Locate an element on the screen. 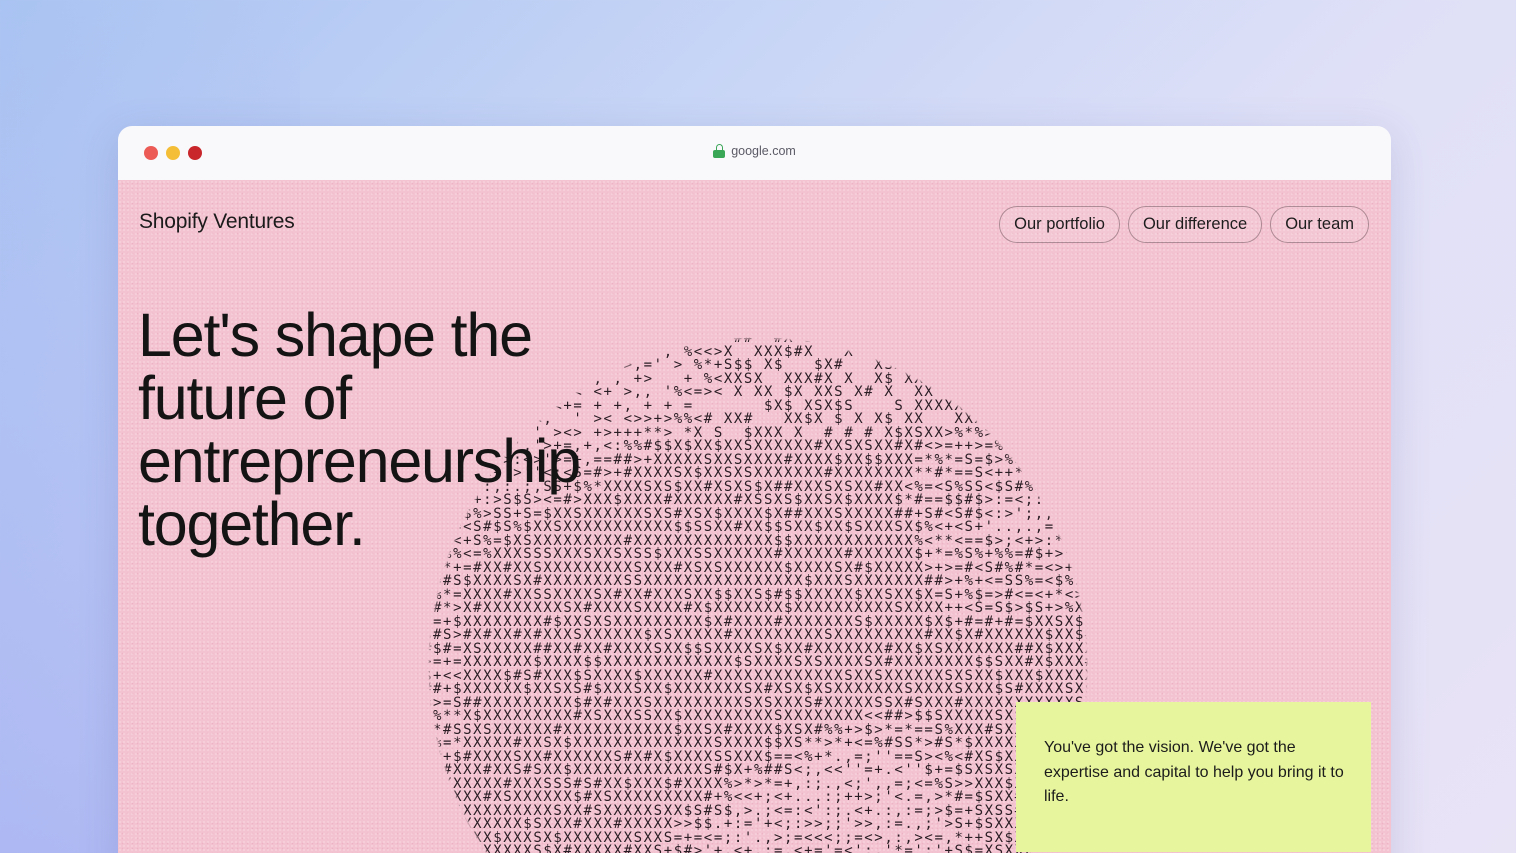 Image resolution: width=1516 pixels, height=853 pixels. address-bar: google.com is located at coordinates (754, 151).